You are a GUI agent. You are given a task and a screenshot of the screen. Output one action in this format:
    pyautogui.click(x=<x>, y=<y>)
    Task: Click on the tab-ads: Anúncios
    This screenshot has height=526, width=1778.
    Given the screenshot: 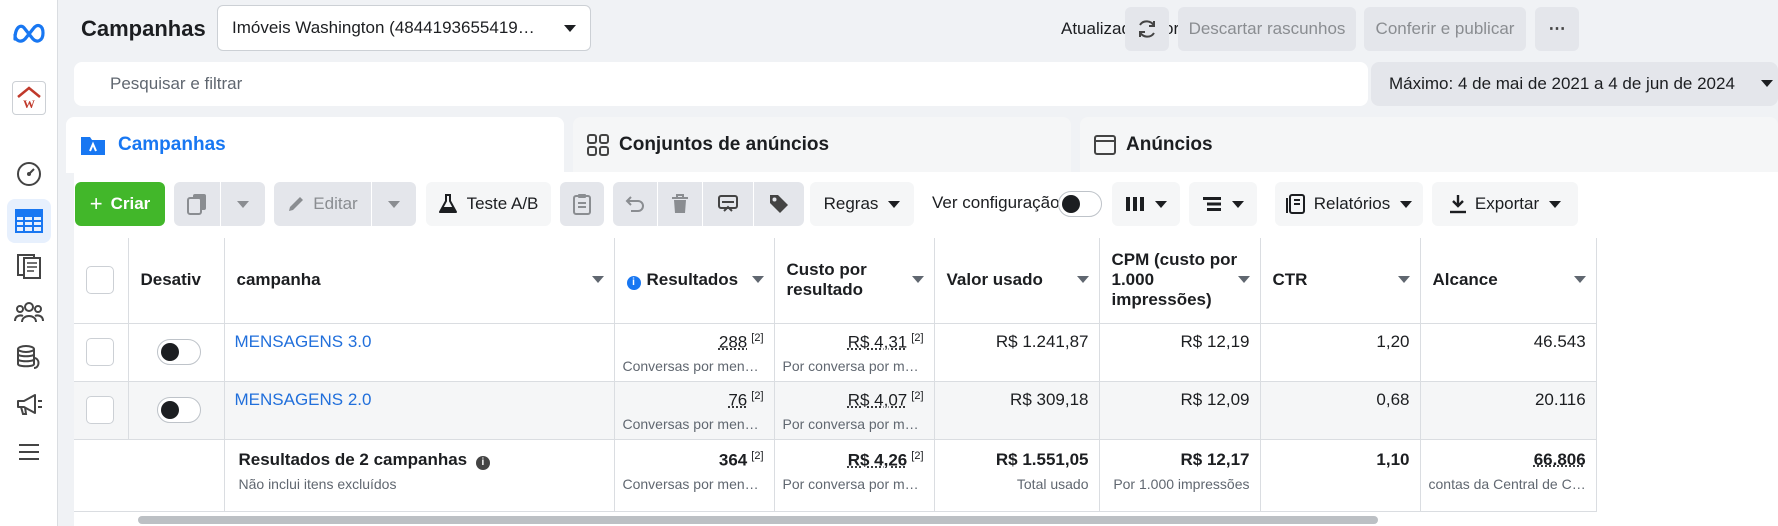 What is the action you would take?
    pyautogui.click(x=1429, y=145)
    